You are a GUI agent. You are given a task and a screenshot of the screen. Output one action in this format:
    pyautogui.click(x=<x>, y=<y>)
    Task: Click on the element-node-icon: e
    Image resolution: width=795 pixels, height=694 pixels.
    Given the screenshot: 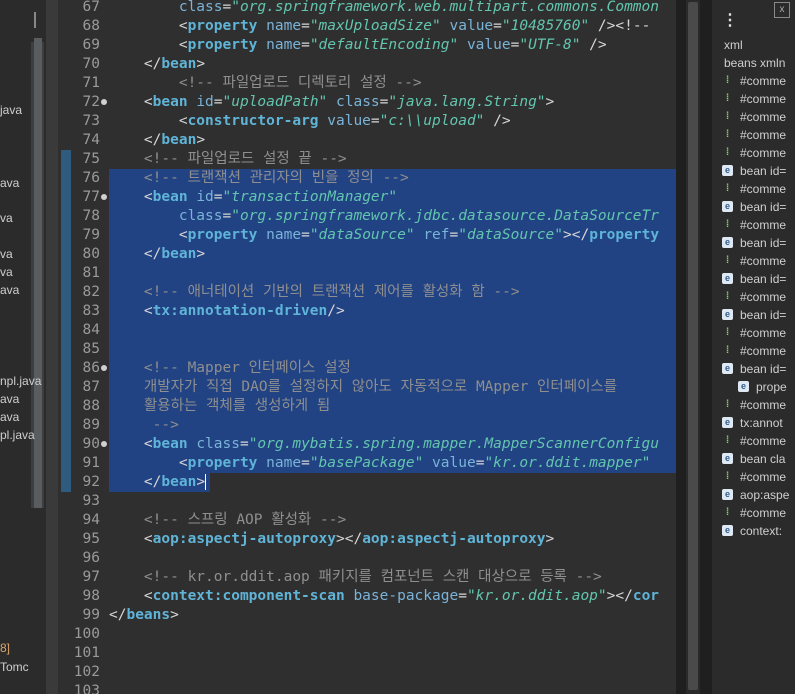 What is the action you would take?
    pyautogui.click(x=727, y=368)
    